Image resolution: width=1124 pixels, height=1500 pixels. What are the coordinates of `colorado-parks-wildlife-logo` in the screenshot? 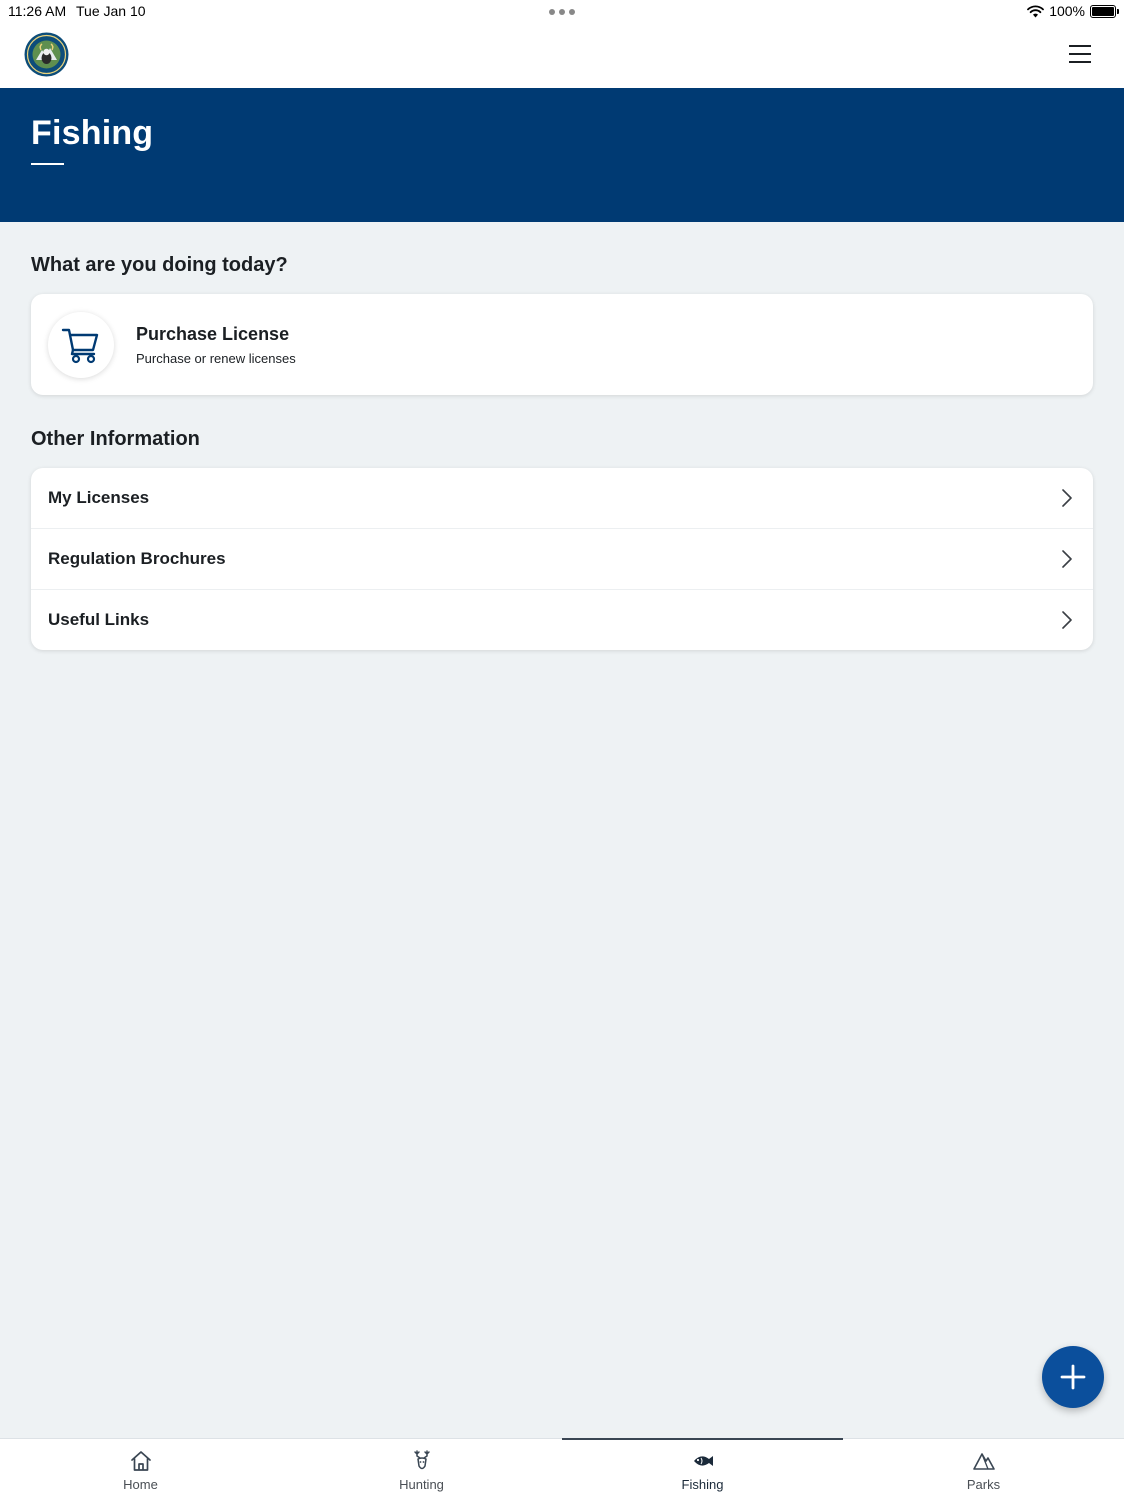 It's located at (46, 54).